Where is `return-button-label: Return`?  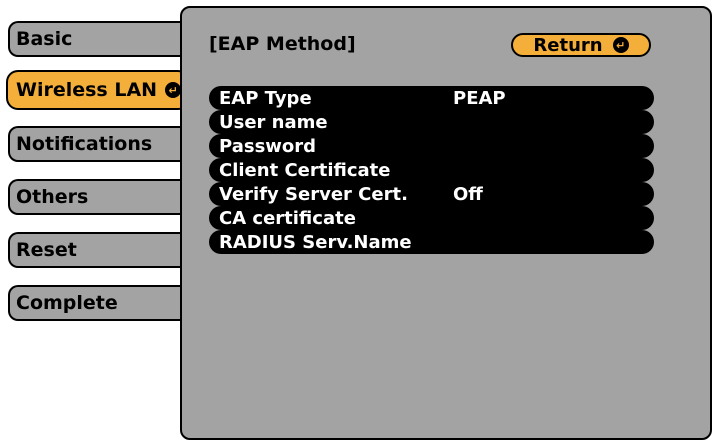 return-button-label: Return is located at coordinates (568, 45).